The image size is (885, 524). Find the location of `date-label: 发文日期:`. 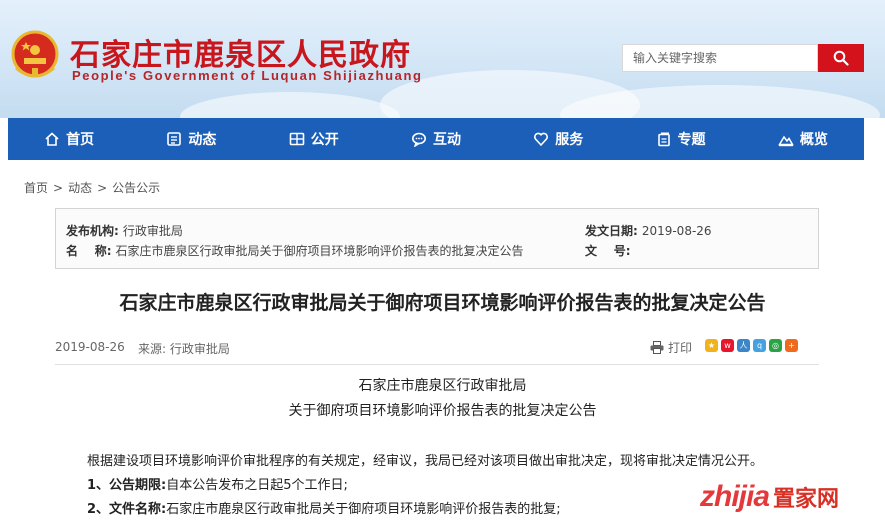

date-label: 发文日期: is located at coordinates (611, 231).